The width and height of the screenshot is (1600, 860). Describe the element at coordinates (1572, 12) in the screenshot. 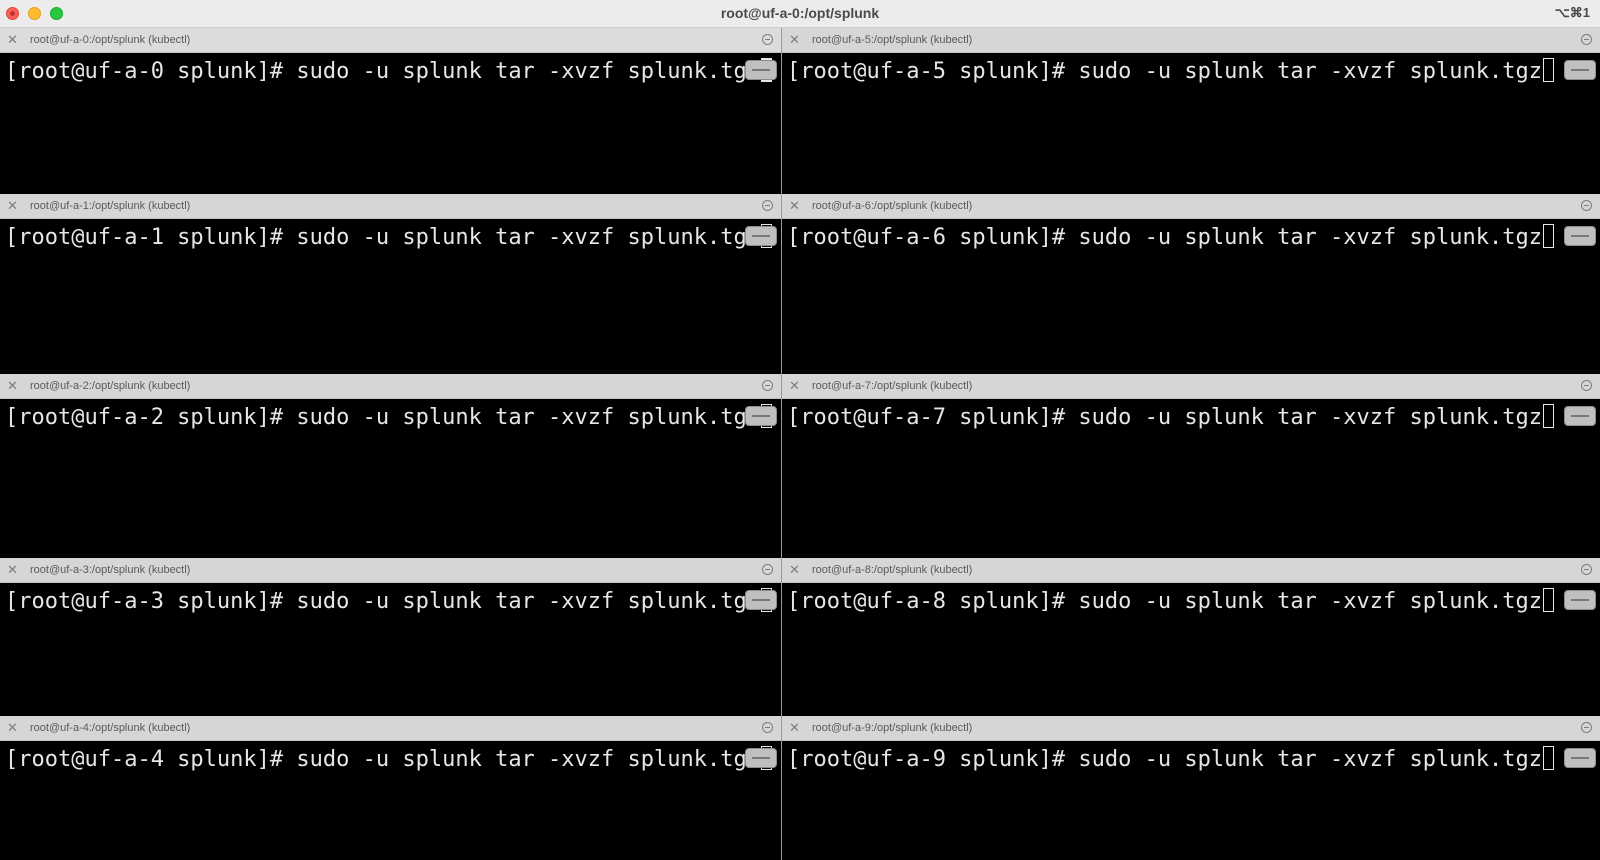

I see `window-shortcut-label: ⌥⌘1` at that location.